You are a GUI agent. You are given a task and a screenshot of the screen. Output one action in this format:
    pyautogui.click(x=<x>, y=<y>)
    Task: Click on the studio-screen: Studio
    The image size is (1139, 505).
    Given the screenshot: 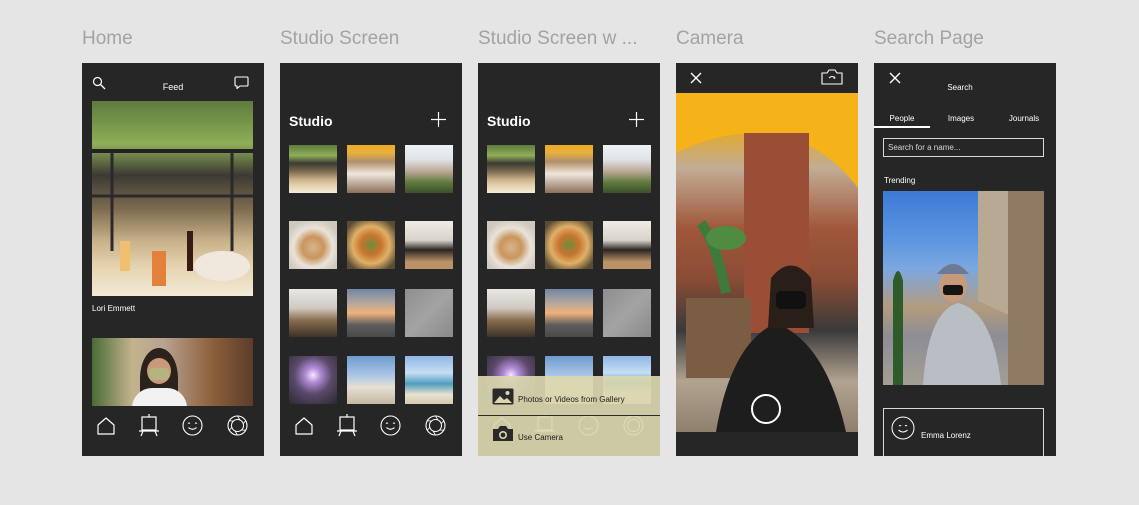 What is the action you would take?
    pyautogui.click(x=371, y=259)
    